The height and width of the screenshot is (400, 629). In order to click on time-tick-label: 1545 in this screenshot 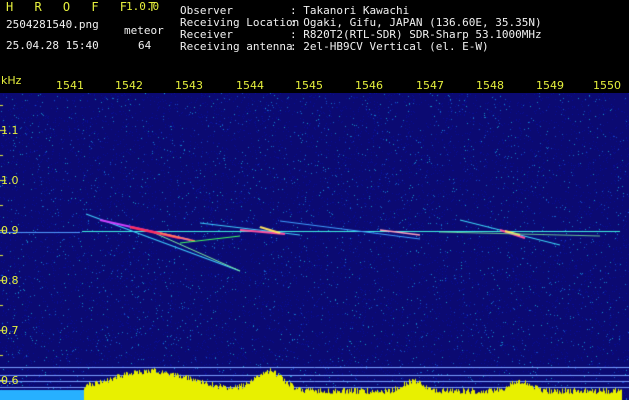, I will do `click(309, 85)`.